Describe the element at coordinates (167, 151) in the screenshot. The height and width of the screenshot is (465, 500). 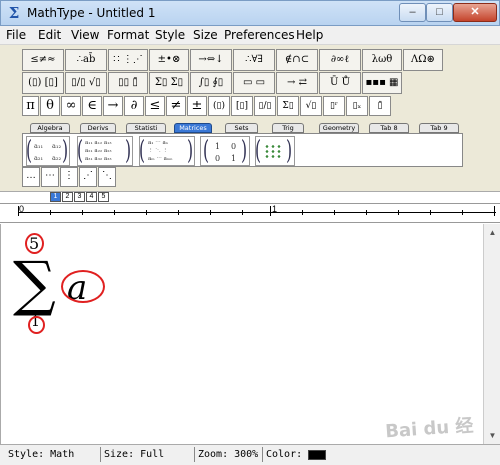
I see `matrix-mxn-template: ( a₁ ⋯ aₙ ⋮ ⋱ ⋮ aₘ ⋯ aₘₙ )` at that location.